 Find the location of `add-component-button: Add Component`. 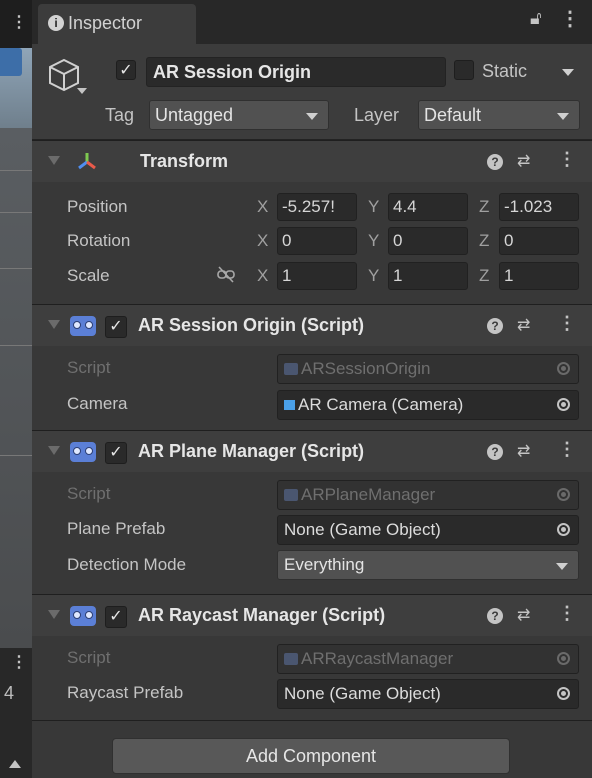

add-component-button: Add Component is located at coordinates (311, 756).